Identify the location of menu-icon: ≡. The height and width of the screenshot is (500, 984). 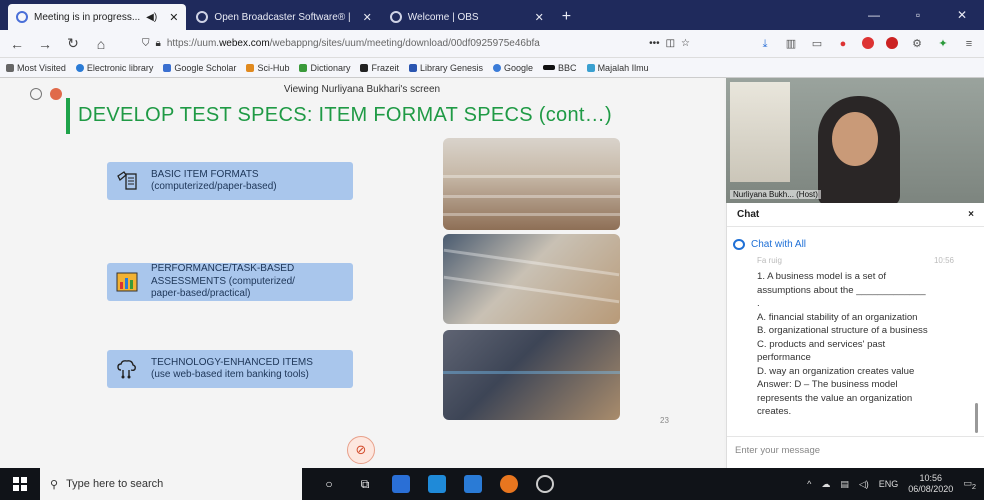
(969, 44).